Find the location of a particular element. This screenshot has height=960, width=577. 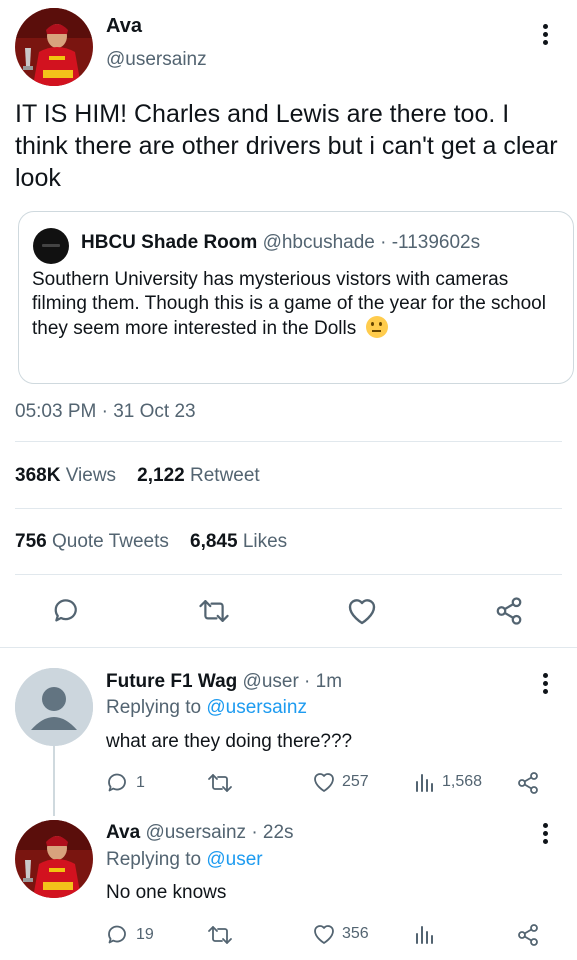

quote-author-name: HBCU Shade Room is located at coordinates (169, 242).